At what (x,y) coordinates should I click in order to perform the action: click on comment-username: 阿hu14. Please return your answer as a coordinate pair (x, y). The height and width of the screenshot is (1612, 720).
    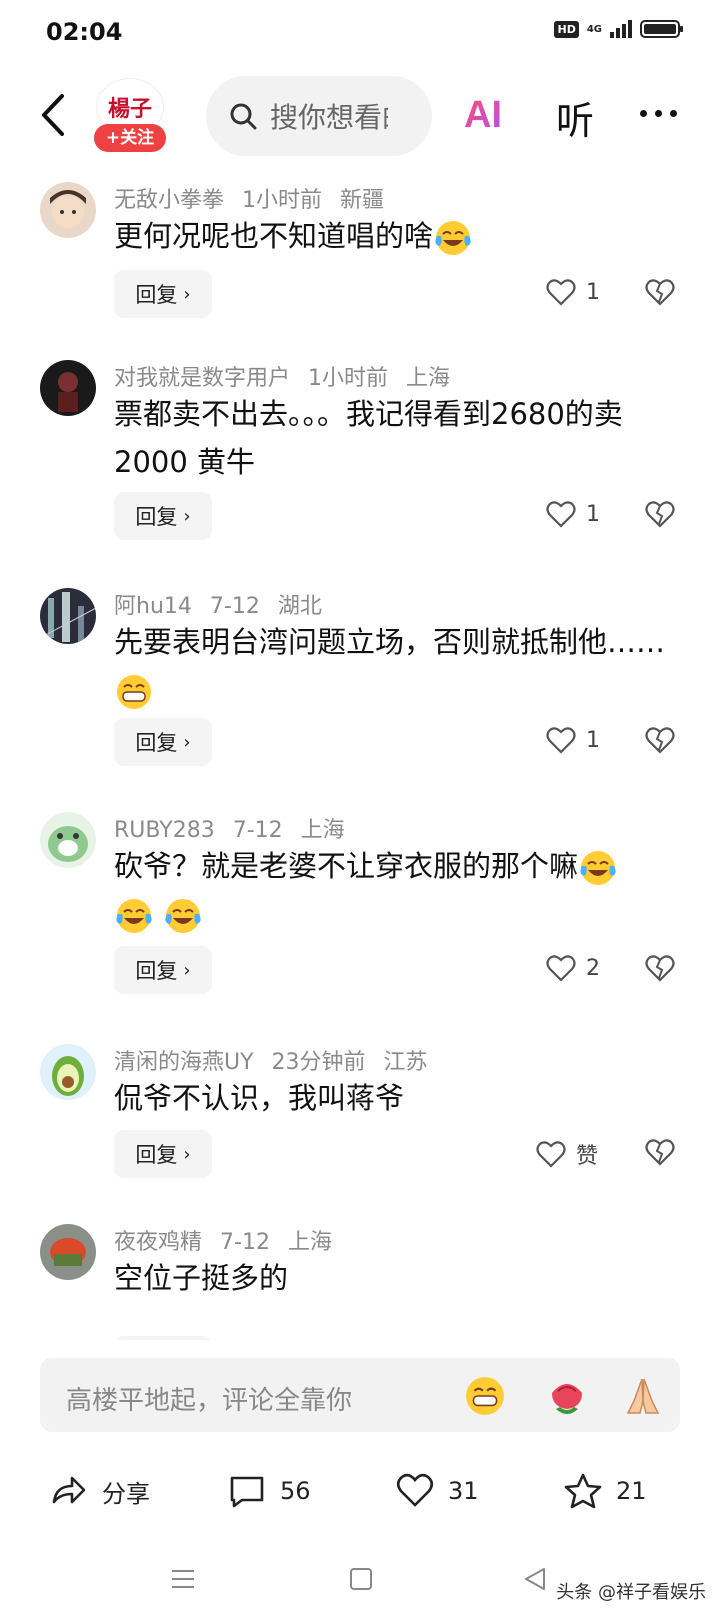
    Looking at the image, I should click on (153, 606).